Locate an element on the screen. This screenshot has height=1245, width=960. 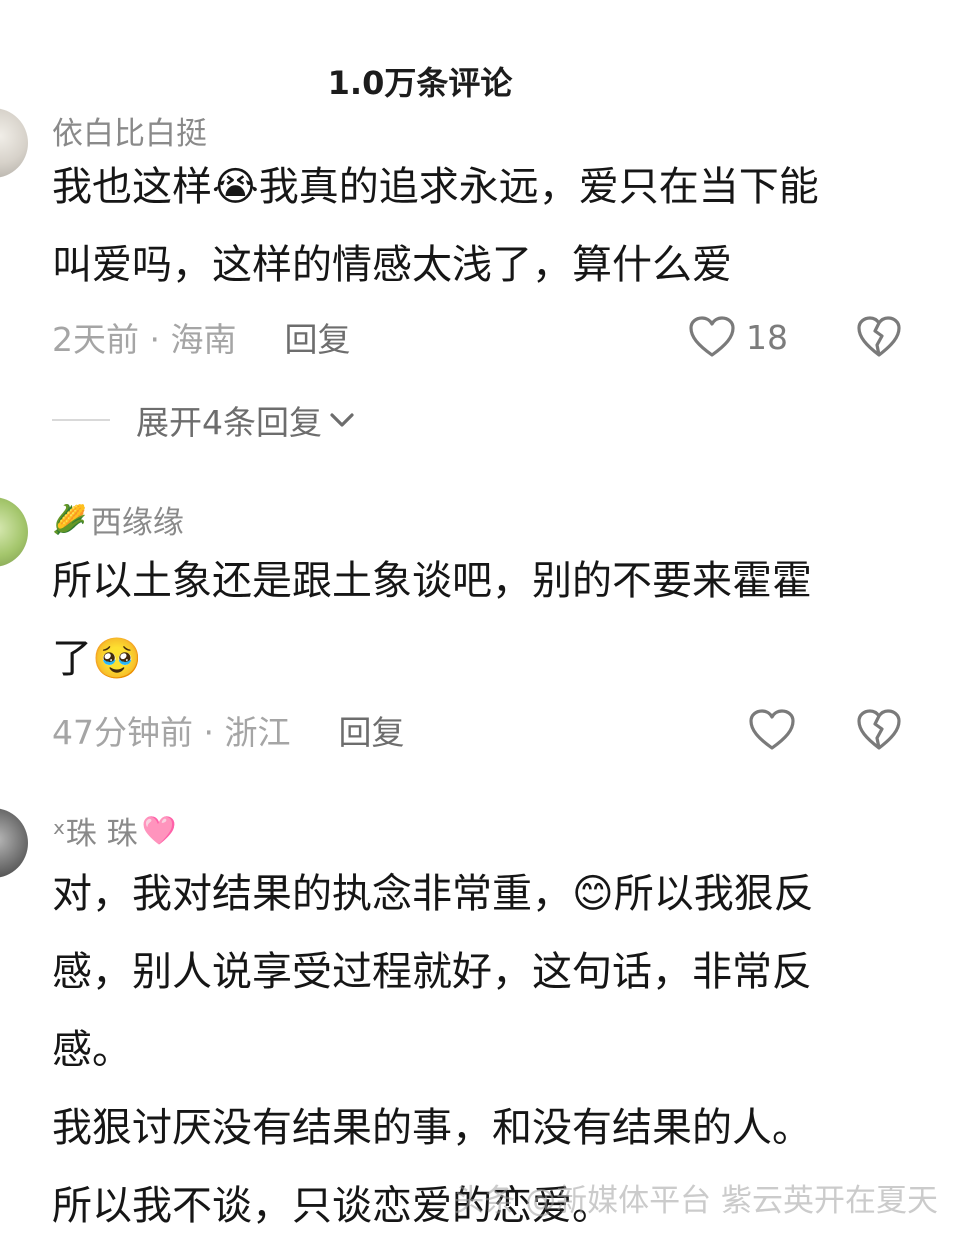
expand-replies-button: 展开4条回复 is located at coordinates (204, 420).